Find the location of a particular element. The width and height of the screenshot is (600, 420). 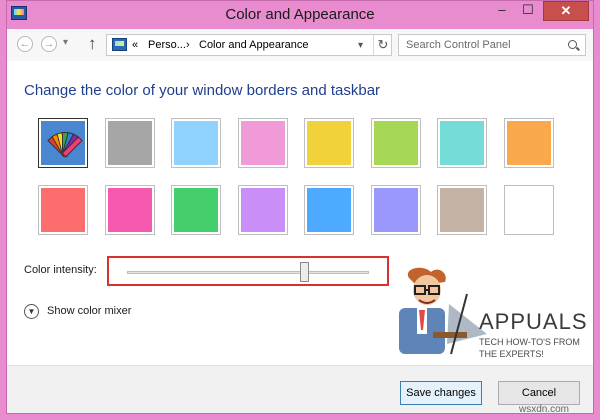

recent-locations-dropdown-icon: ▾ is located at coordinates (65, 42).